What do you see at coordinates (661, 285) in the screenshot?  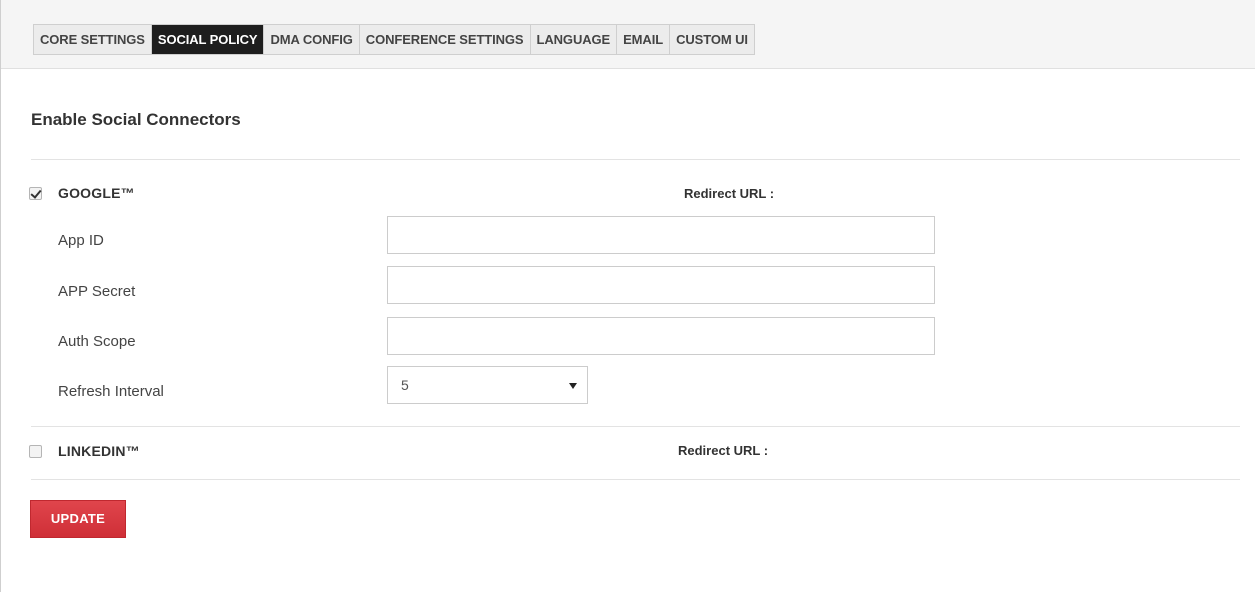 I see `app-secret-input` at bounding box center [661, 285].